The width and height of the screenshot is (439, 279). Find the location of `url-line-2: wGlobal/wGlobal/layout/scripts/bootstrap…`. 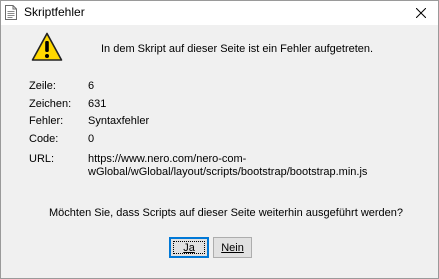

url-line-2: wGlobal/wGlobal/layout/scripts/bootstrap… is located at coordinates (228, 172).